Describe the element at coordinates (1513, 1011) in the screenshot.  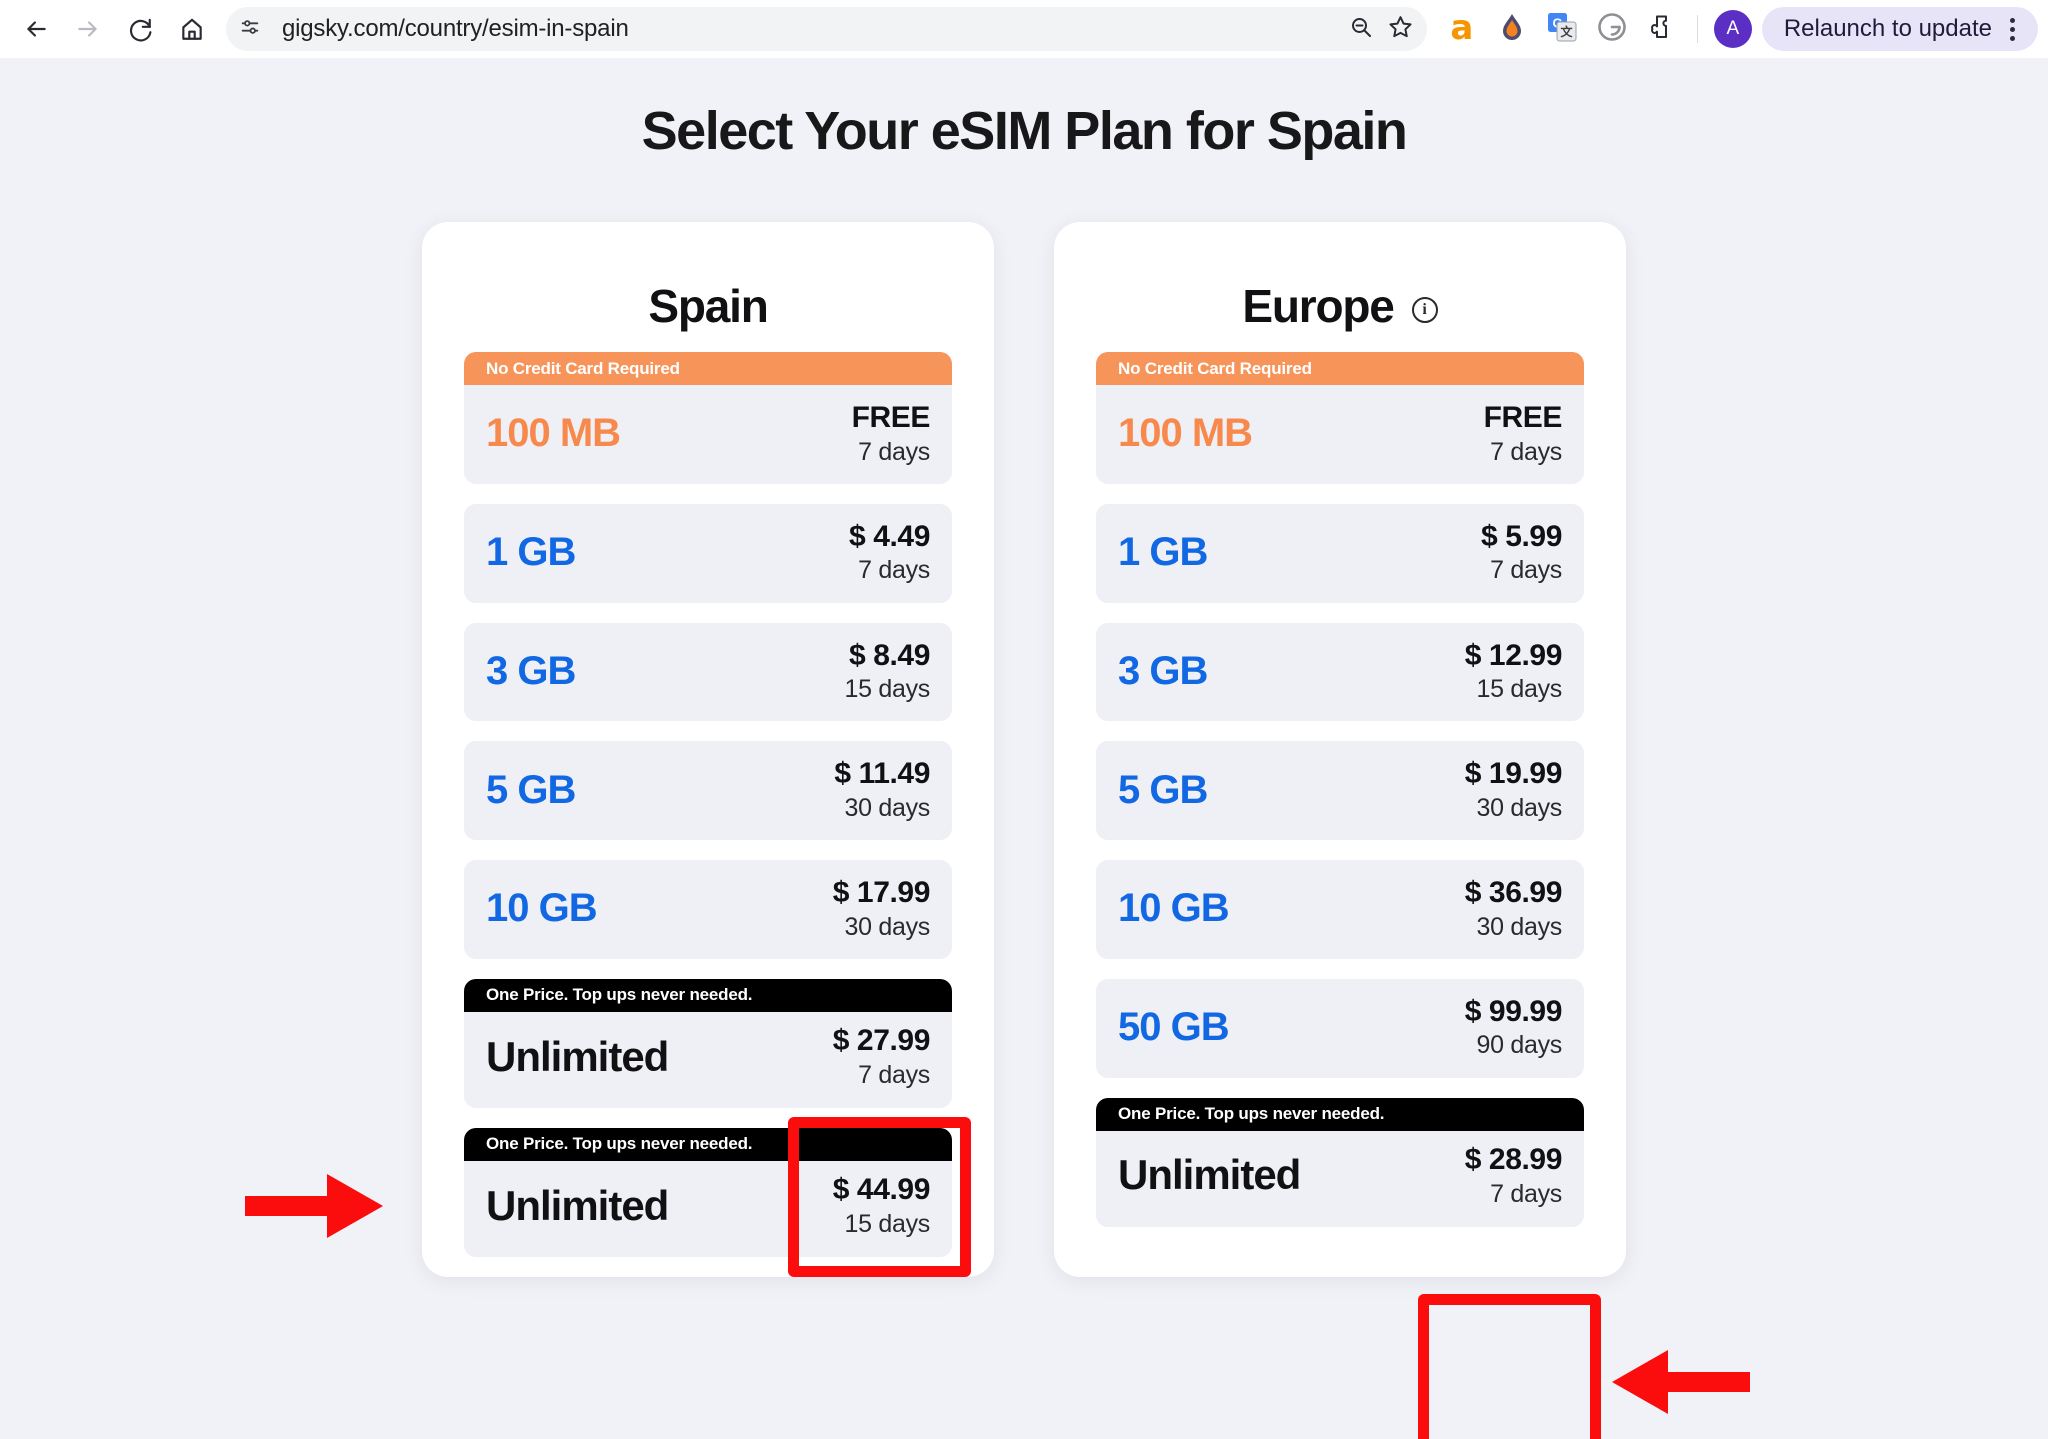
I see `plan-price: $ 99.99` at that location.